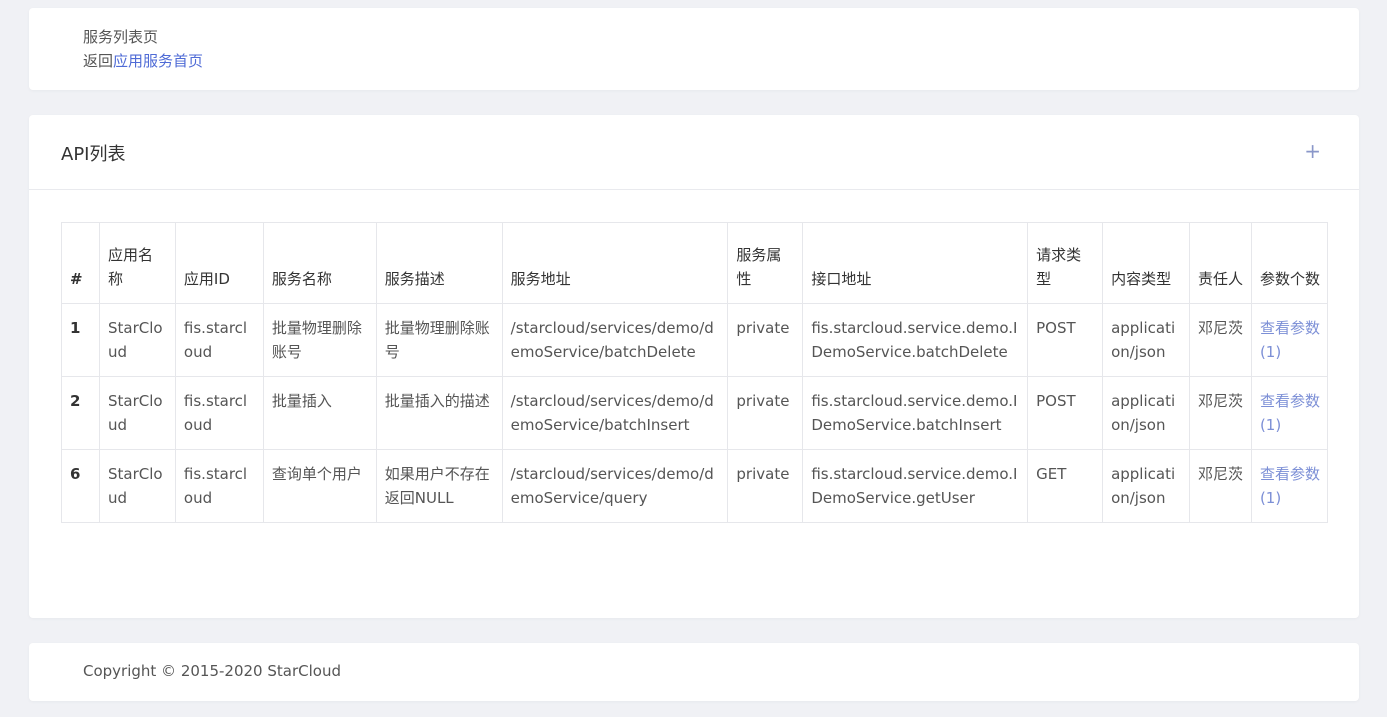 The width and height of the screenshot is (1387, 717). Describe the element at coordinates (80, 340) in the screenshot. I see `row-id: 1` at that location.